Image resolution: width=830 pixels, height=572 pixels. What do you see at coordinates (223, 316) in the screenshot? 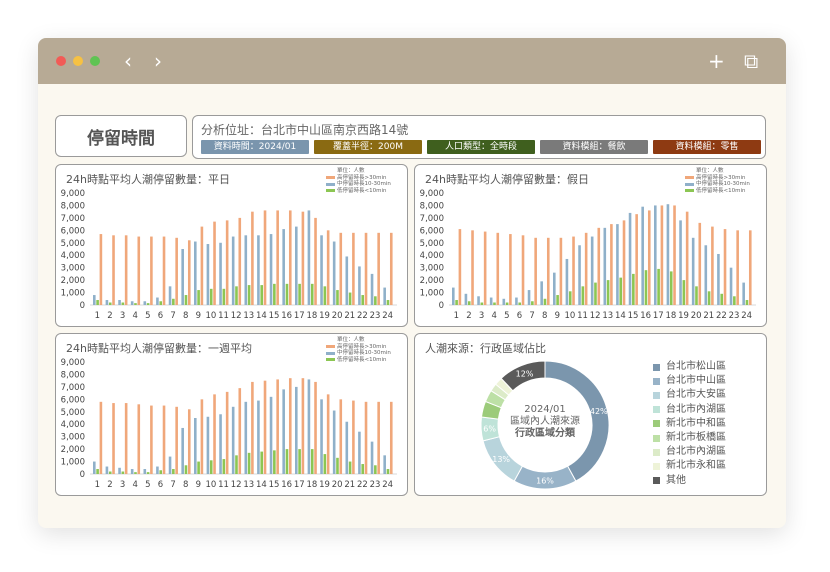
I see `x-tick-label: 11` at bounding box center [223, 316].